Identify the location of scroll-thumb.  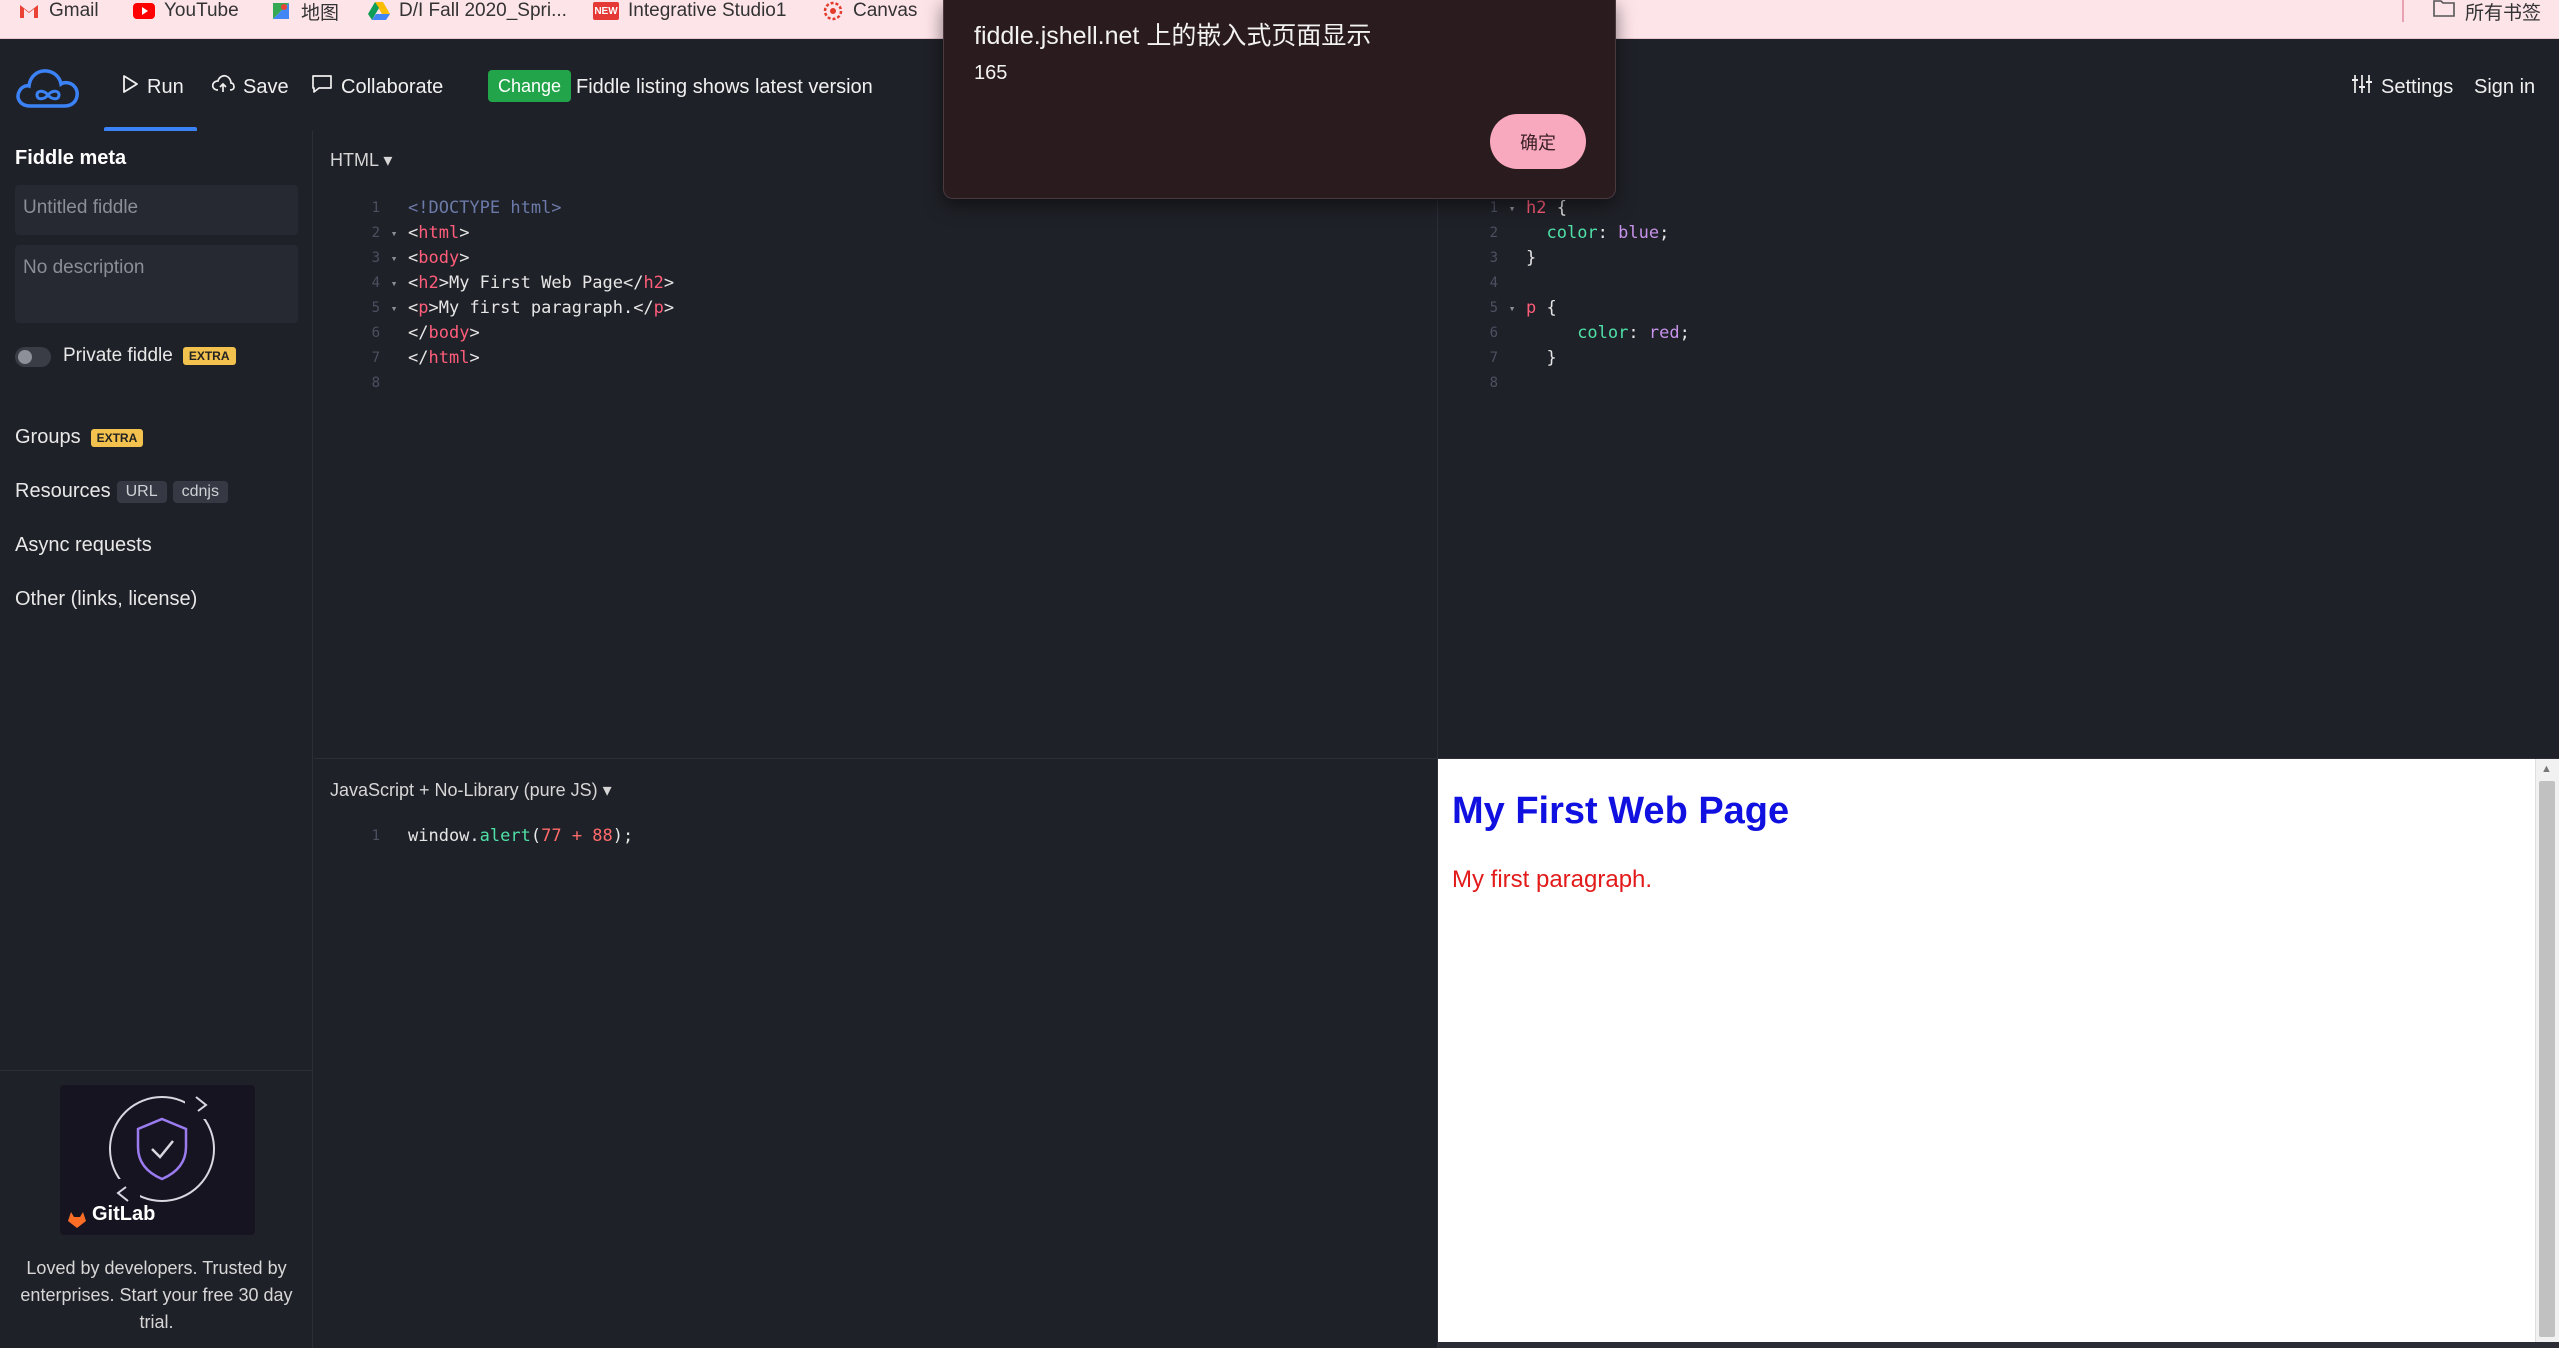
(2547, 1059).